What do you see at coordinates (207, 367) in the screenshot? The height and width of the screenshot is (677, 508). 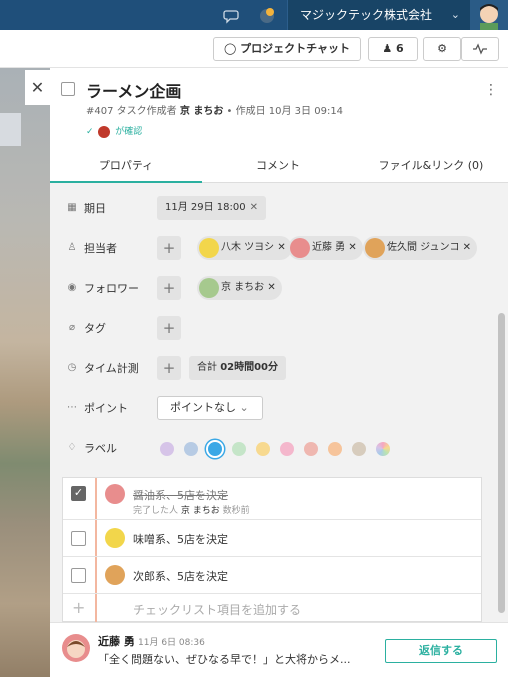 I see `time-total-label: 合計` at bounding box center [207, 367].